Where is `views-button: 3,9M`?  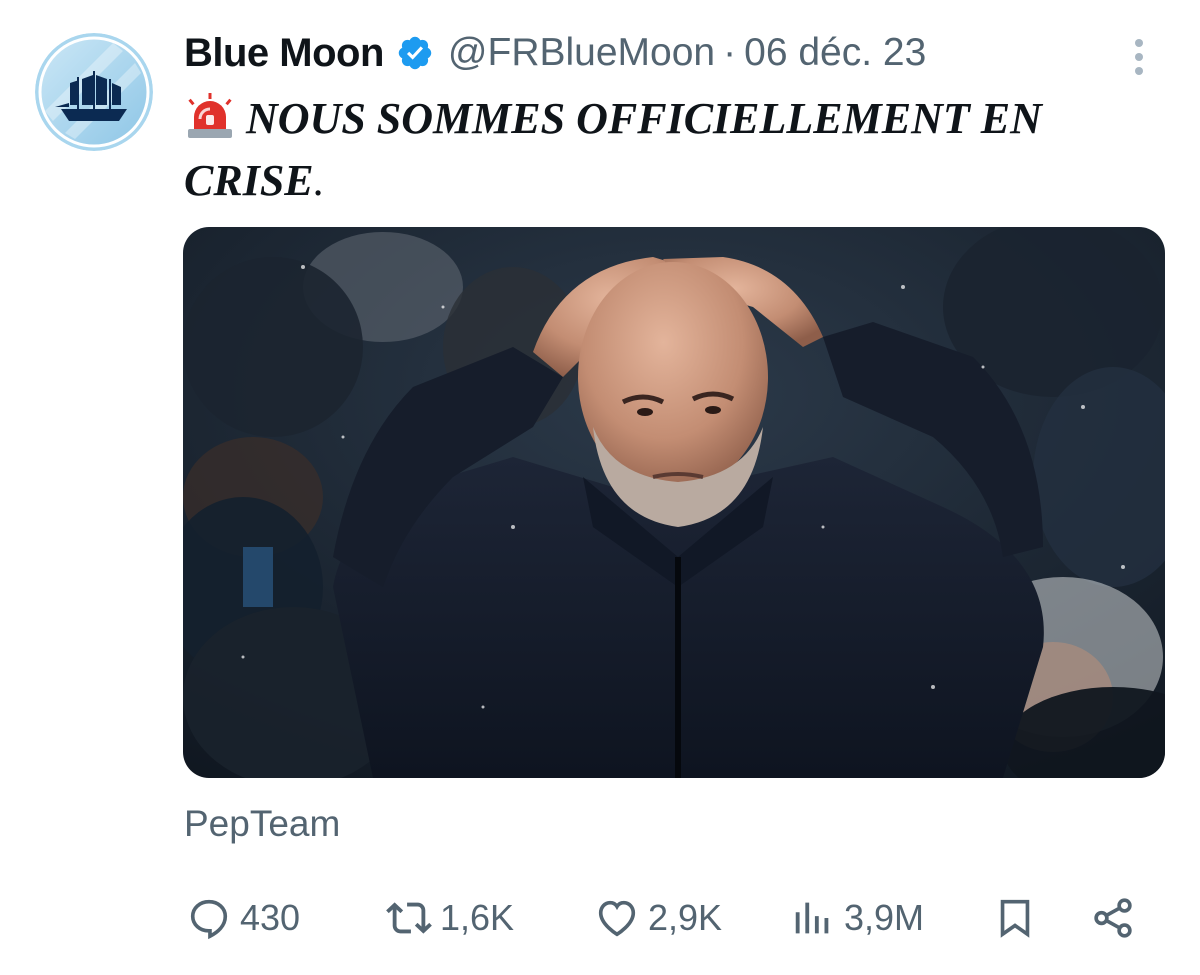 views-button: 3,9M is located at coordinates (857, 918).